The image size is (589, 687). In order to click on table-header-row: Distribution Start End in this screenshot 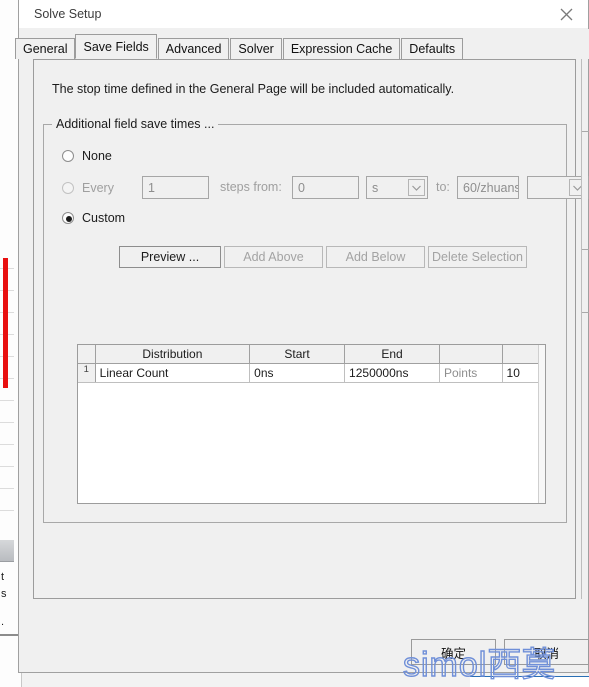, I will do `click(311, 354)`.